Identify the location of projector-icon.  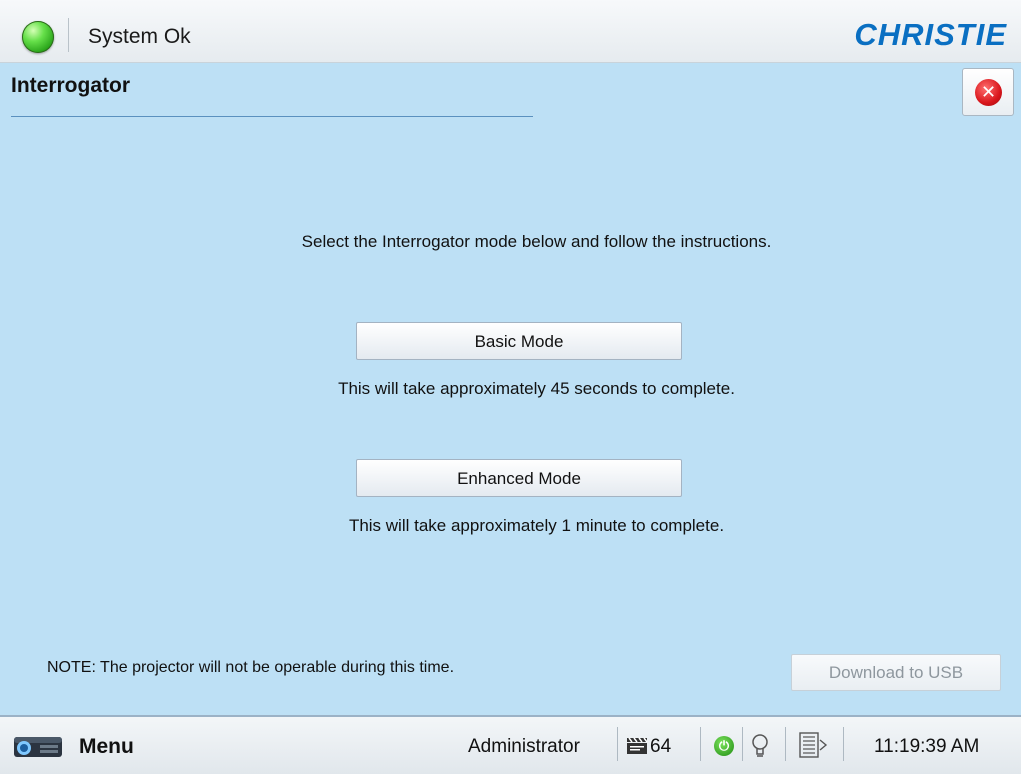
(38, 747).